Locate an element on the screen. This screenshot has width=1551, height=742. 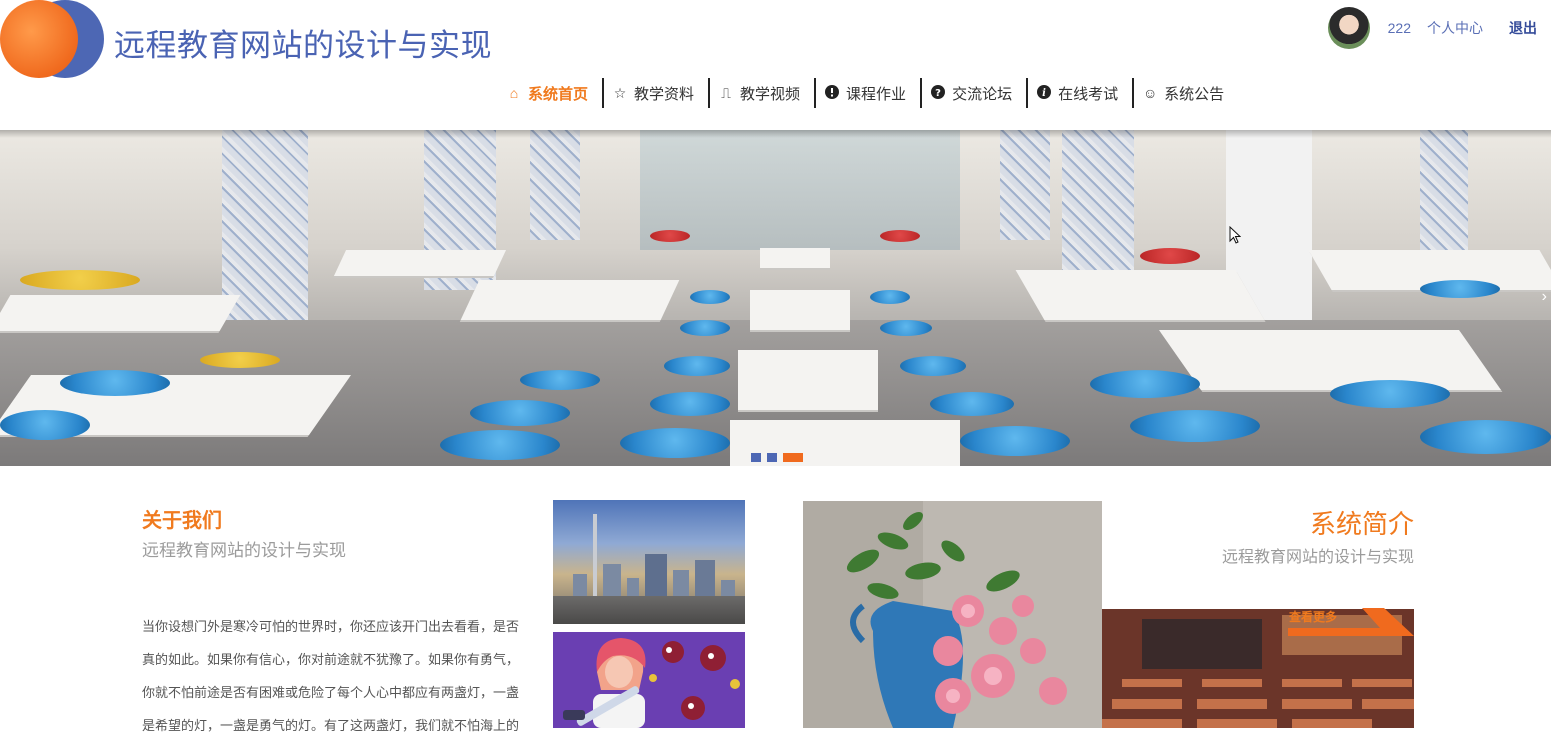
nav-item-exam: i 在线考试 is located at coordinates (1081, 93).